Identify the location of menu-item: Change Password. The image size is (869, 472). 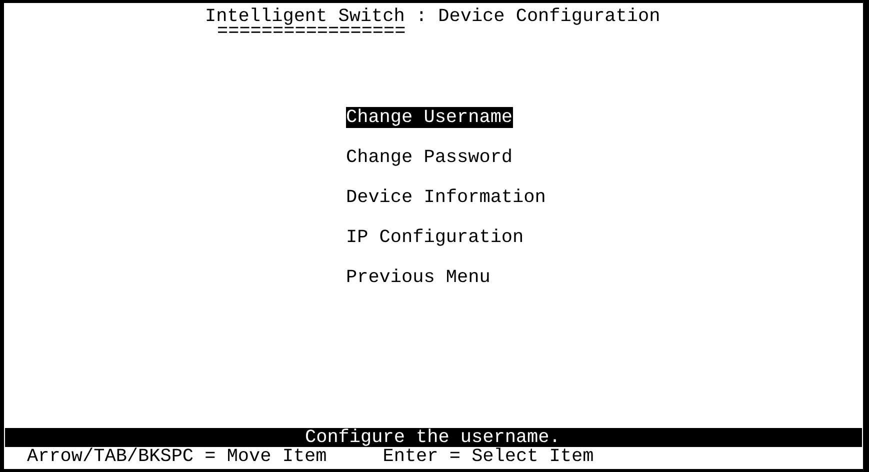
(429, 157).